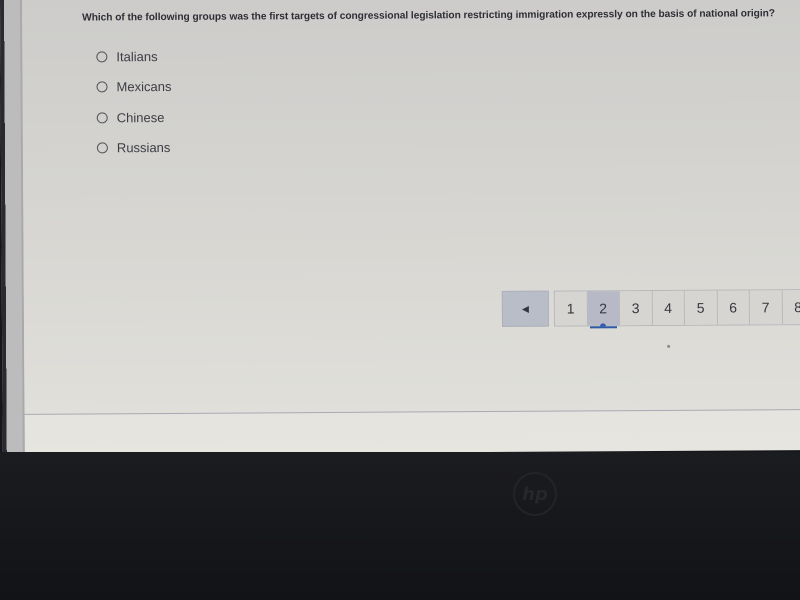 This screenshot has width=800, height=600. I want to click on option-label: Chinese, so click(140, 117).